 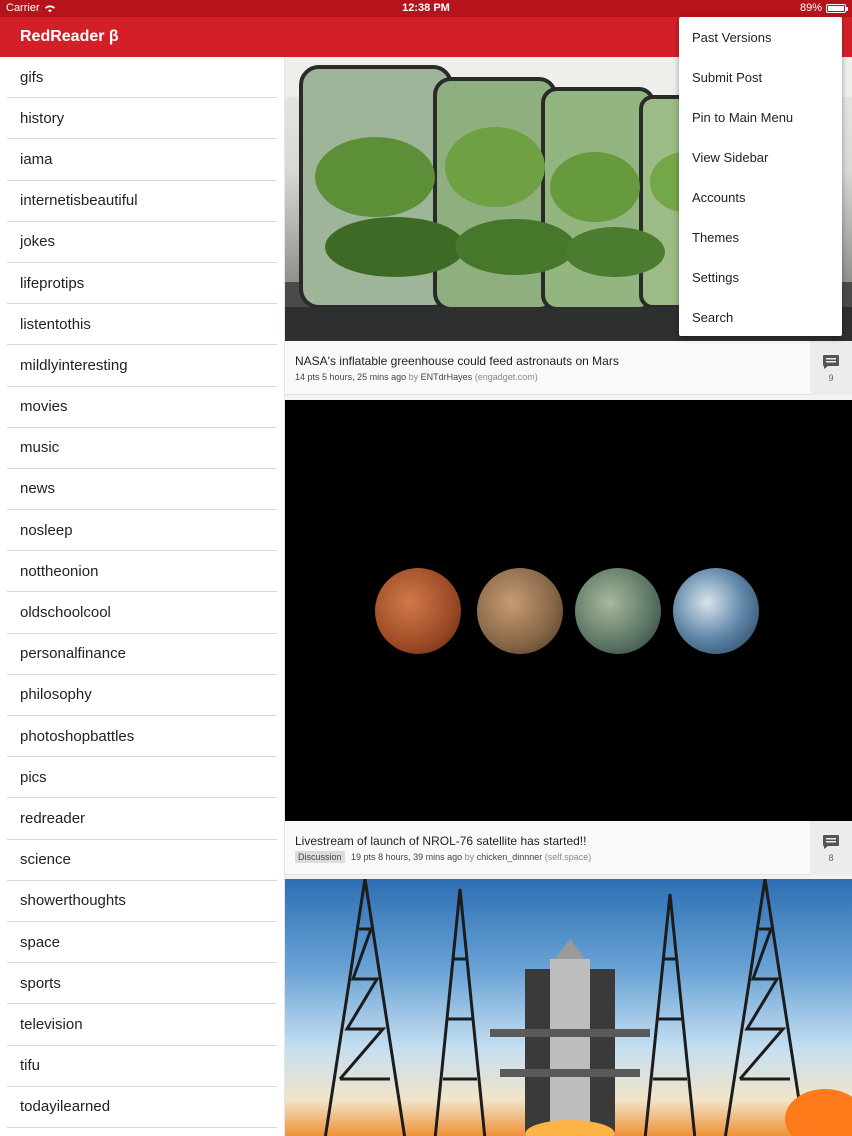 What do you see at coordinates (760, 77) in the screenshot?
I see `menu-item-submit-post: Submit Post` at bounding box center [760, 77].